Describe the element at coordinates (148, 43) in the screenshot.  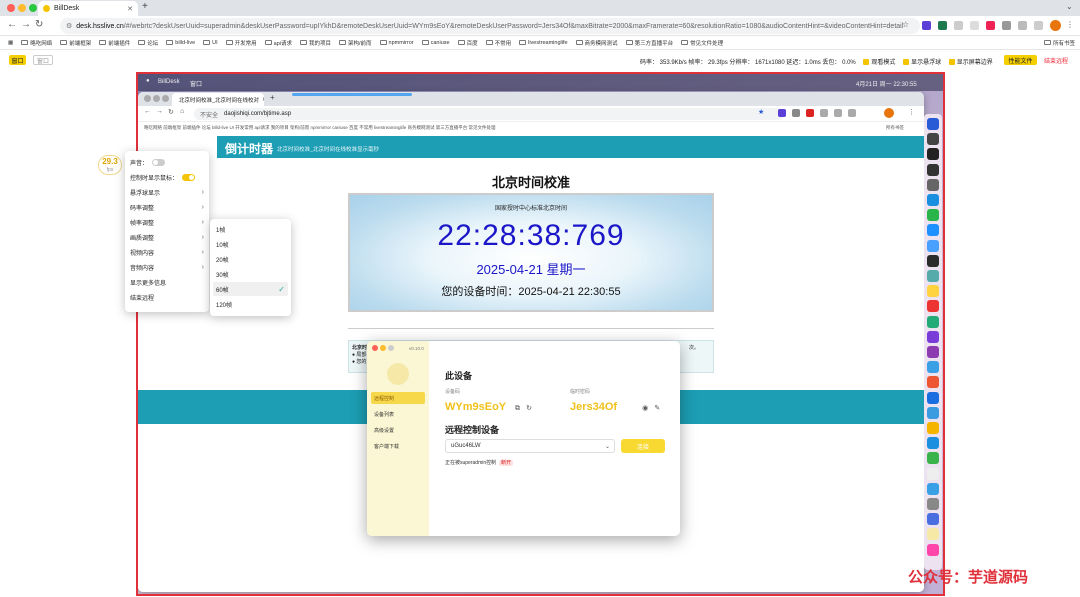
I see `bookmark-item: 论坛` at that location.